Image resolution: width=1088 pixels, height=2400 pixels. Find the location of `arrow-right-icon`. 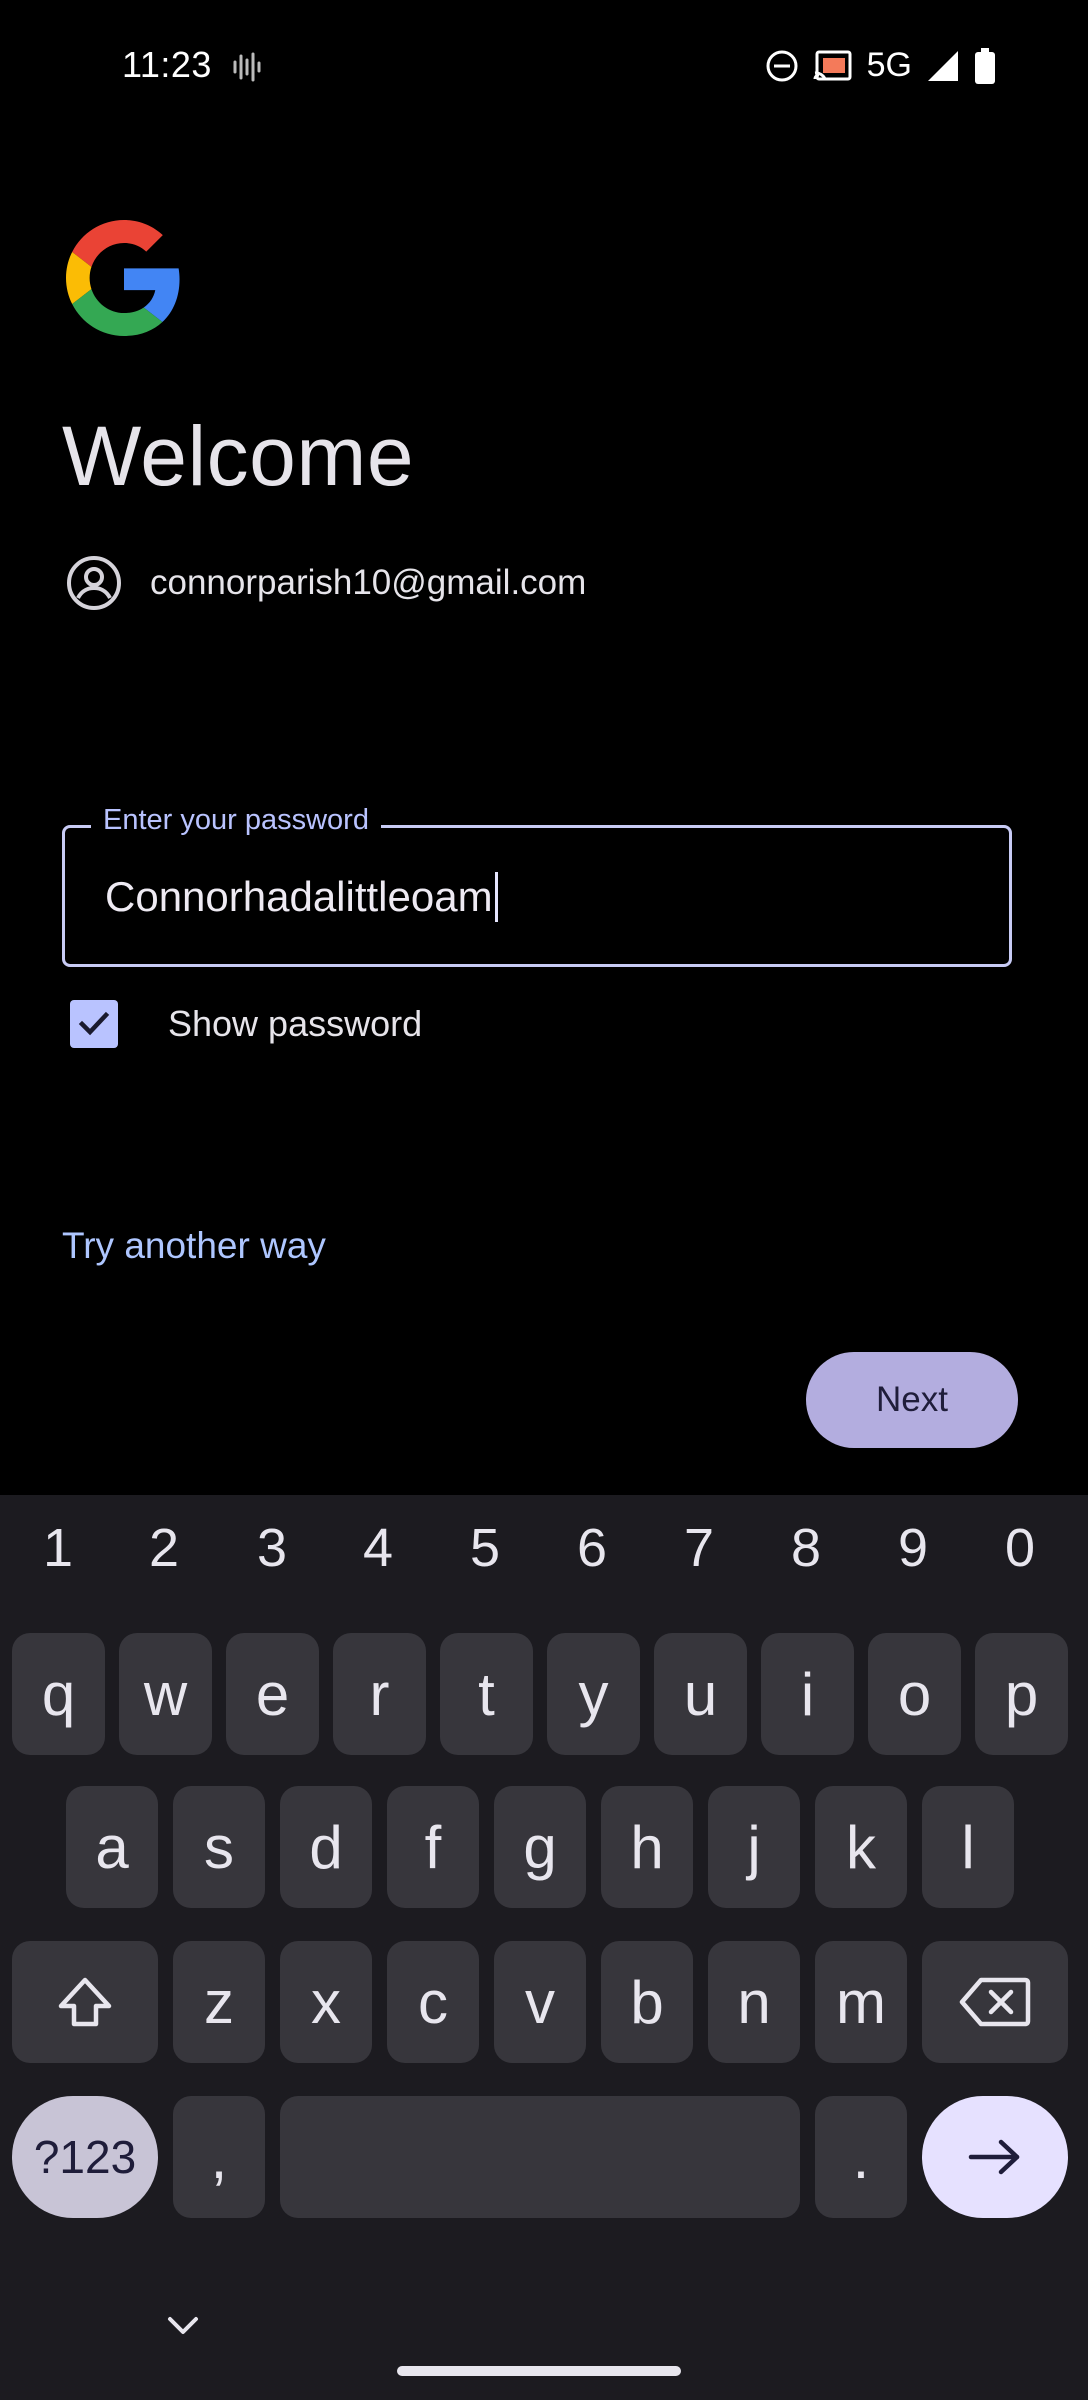

arrow-right-icon is located at coordinates (994, 2157).